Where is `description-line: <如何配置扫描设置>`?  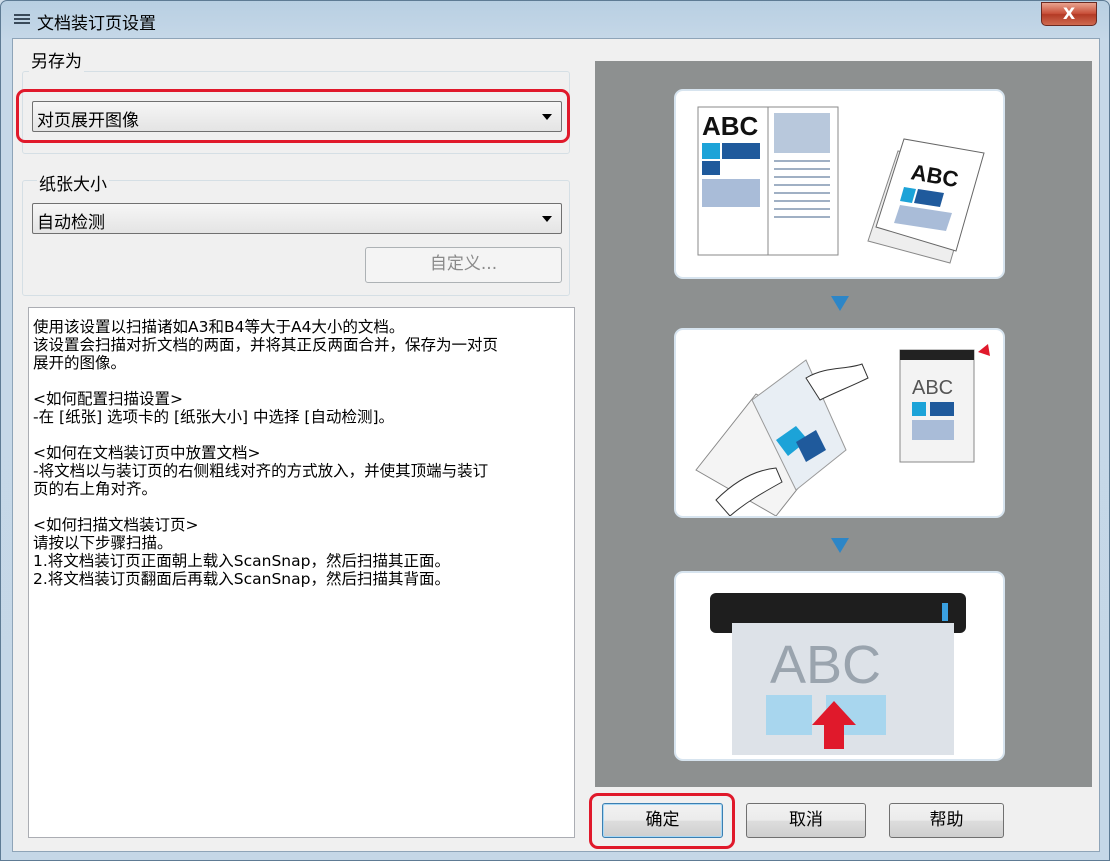 description-line: <如何配置扫描设置> is located at coordinates (108, 399).